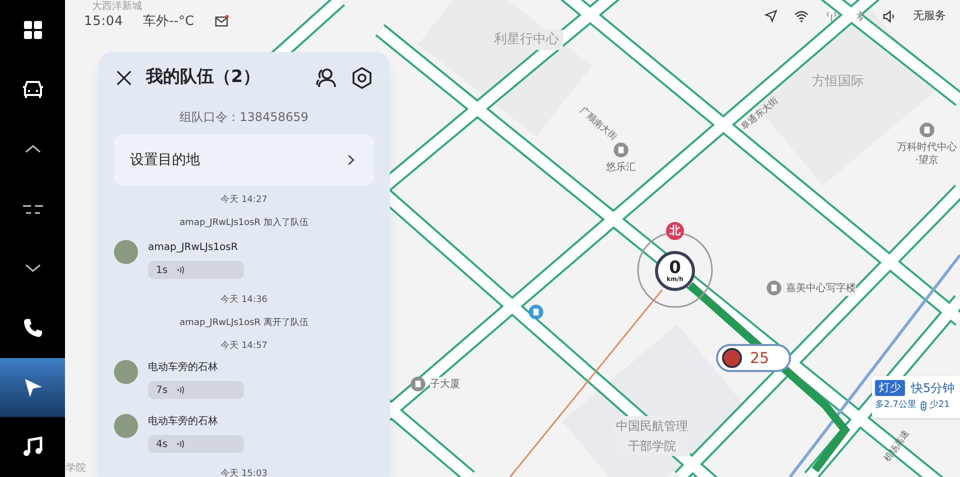 The image size is (960, 477). I want to click on message-time: 今天 15:03, so click(244, 472).